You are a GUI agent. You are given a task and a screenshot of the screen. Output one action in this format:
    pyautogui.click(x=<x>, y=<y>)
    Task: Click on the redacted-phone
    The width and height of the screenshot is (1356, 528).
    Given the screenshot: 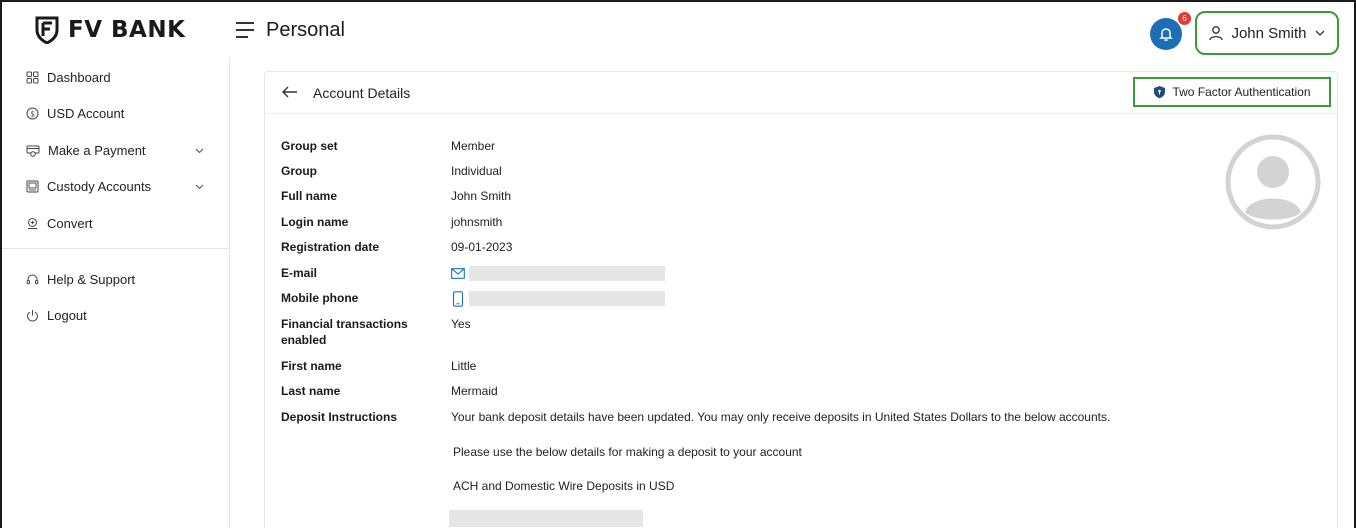 What is the action you would take?
    pyautogui.click(x=567, y=299)
    